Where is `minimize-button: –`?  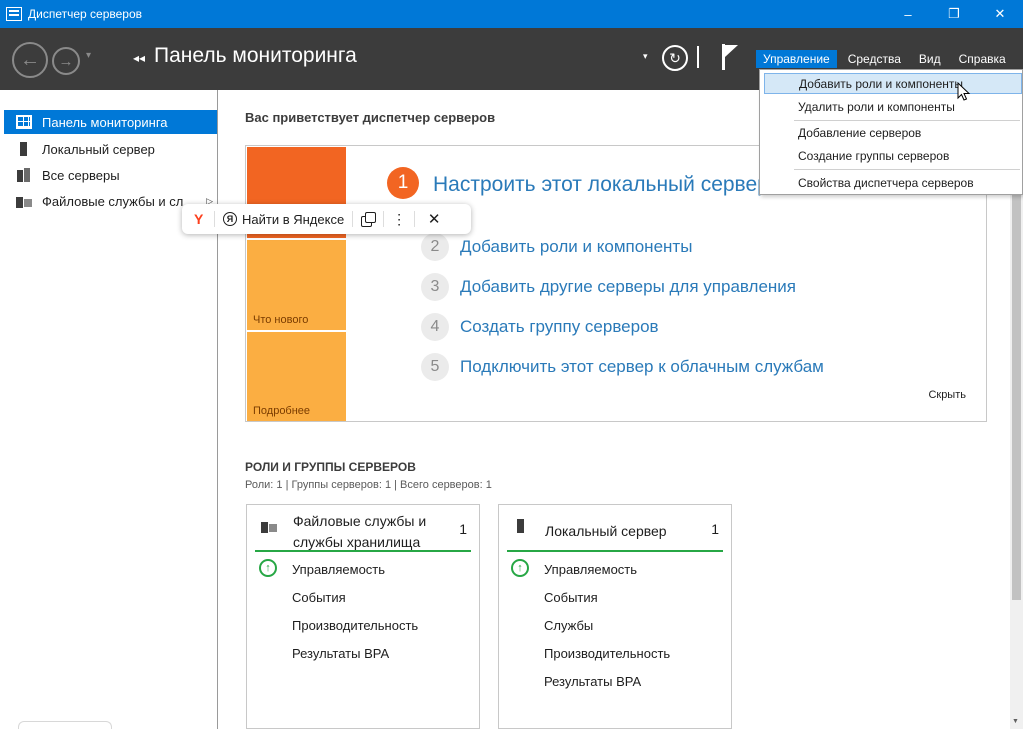
minimize-button: – is located at coordinates (908, 14).